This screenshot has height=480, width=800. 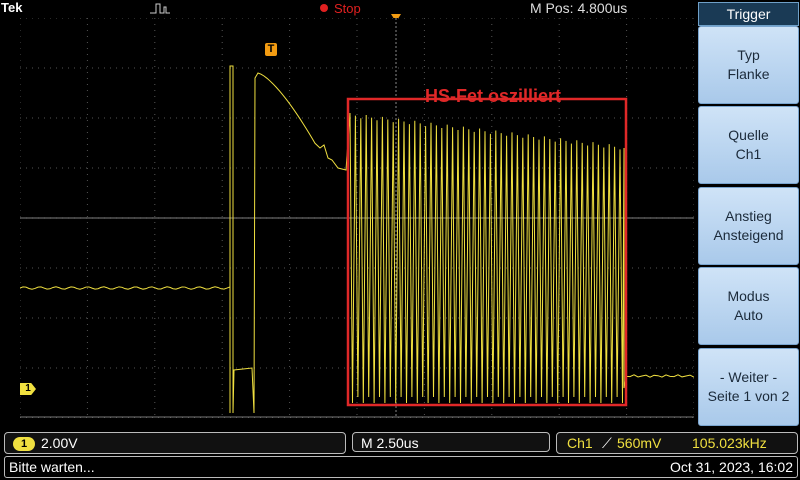 What do you see at coordinates (677, 443) in the screenshot?
I see `trigger-readout: Ch1 ⟋ 560mV 105.023kHz` at bounding box center [677, 443].